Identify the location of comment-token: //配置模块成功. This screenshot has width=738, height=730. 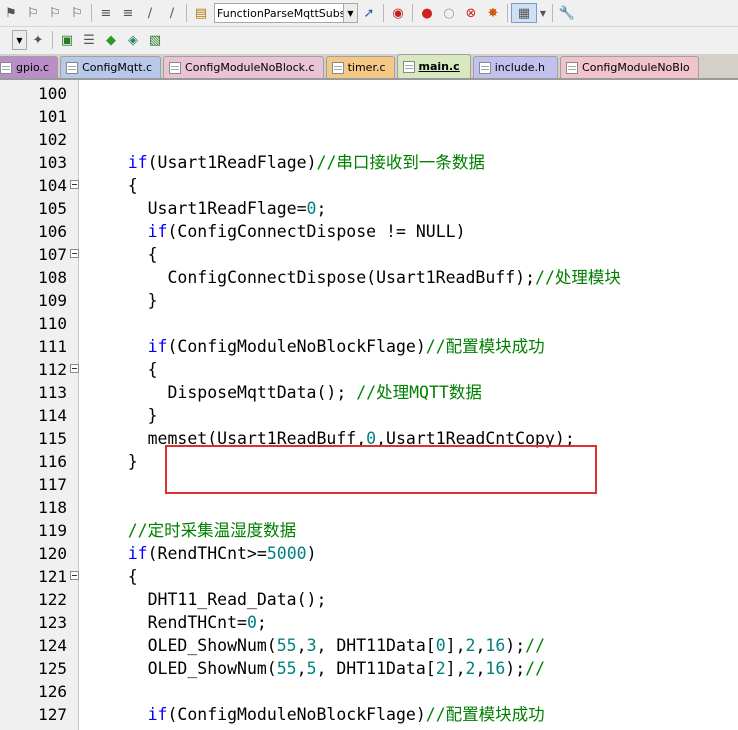
(485, 714).